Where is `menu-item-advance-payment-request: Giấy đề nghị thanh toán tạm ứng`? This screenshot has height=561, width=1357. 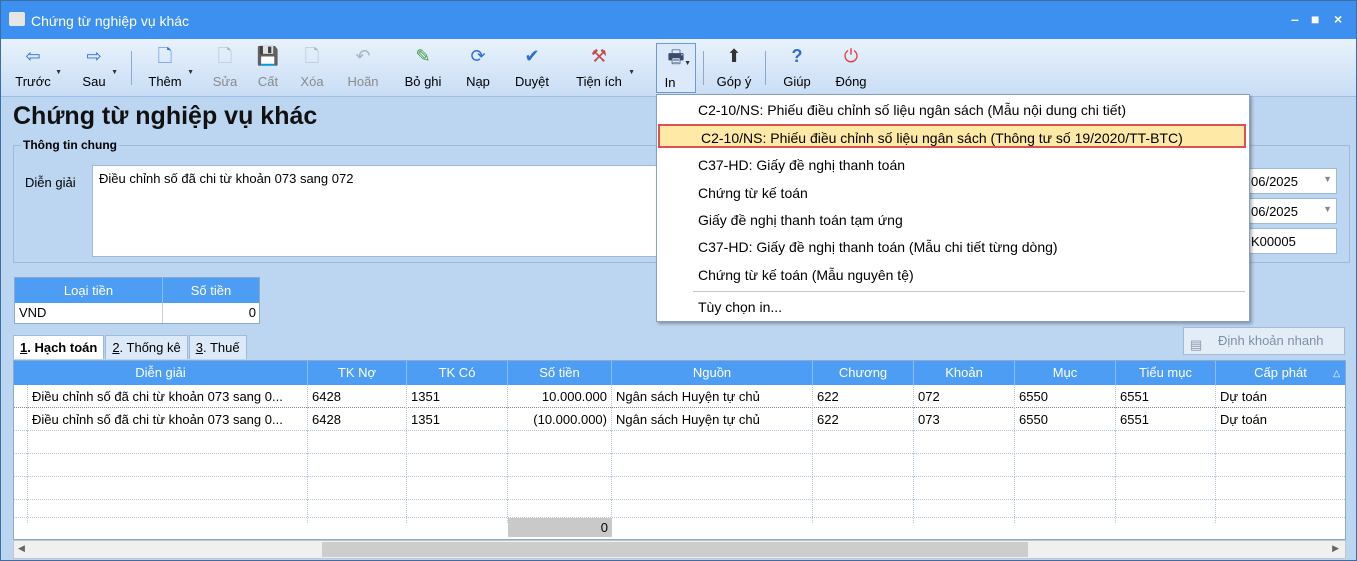
menu-item-advance-payment-request: Giấy đề nghị thanh toán tạm ứng is located at coordinates (953, 220).